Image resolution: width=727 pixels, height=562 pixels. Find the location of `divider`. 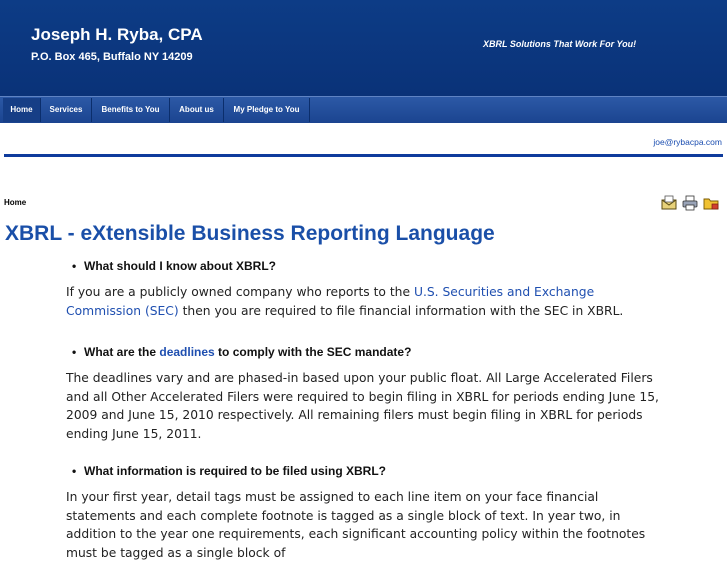

divider is located at coordinates (363, 155).